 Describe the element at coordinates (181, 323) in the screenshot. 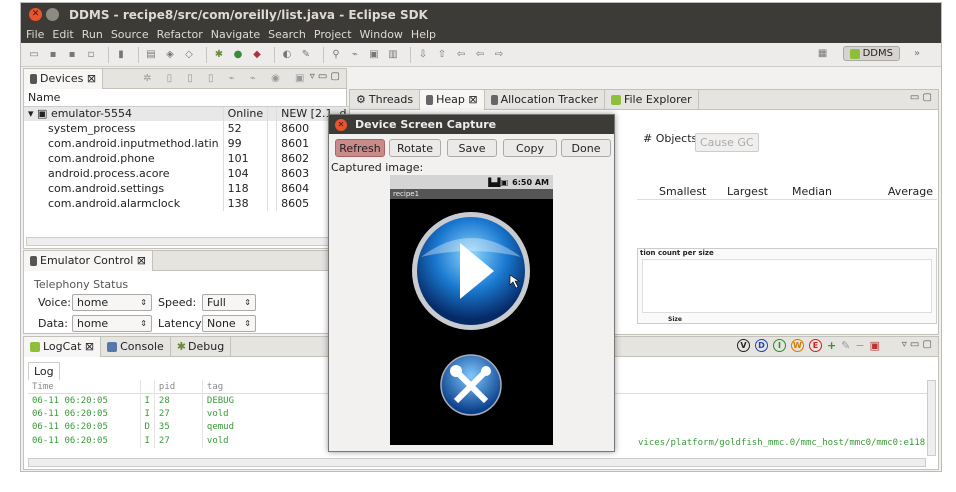

I see `latency-label: Latency:` at that location.